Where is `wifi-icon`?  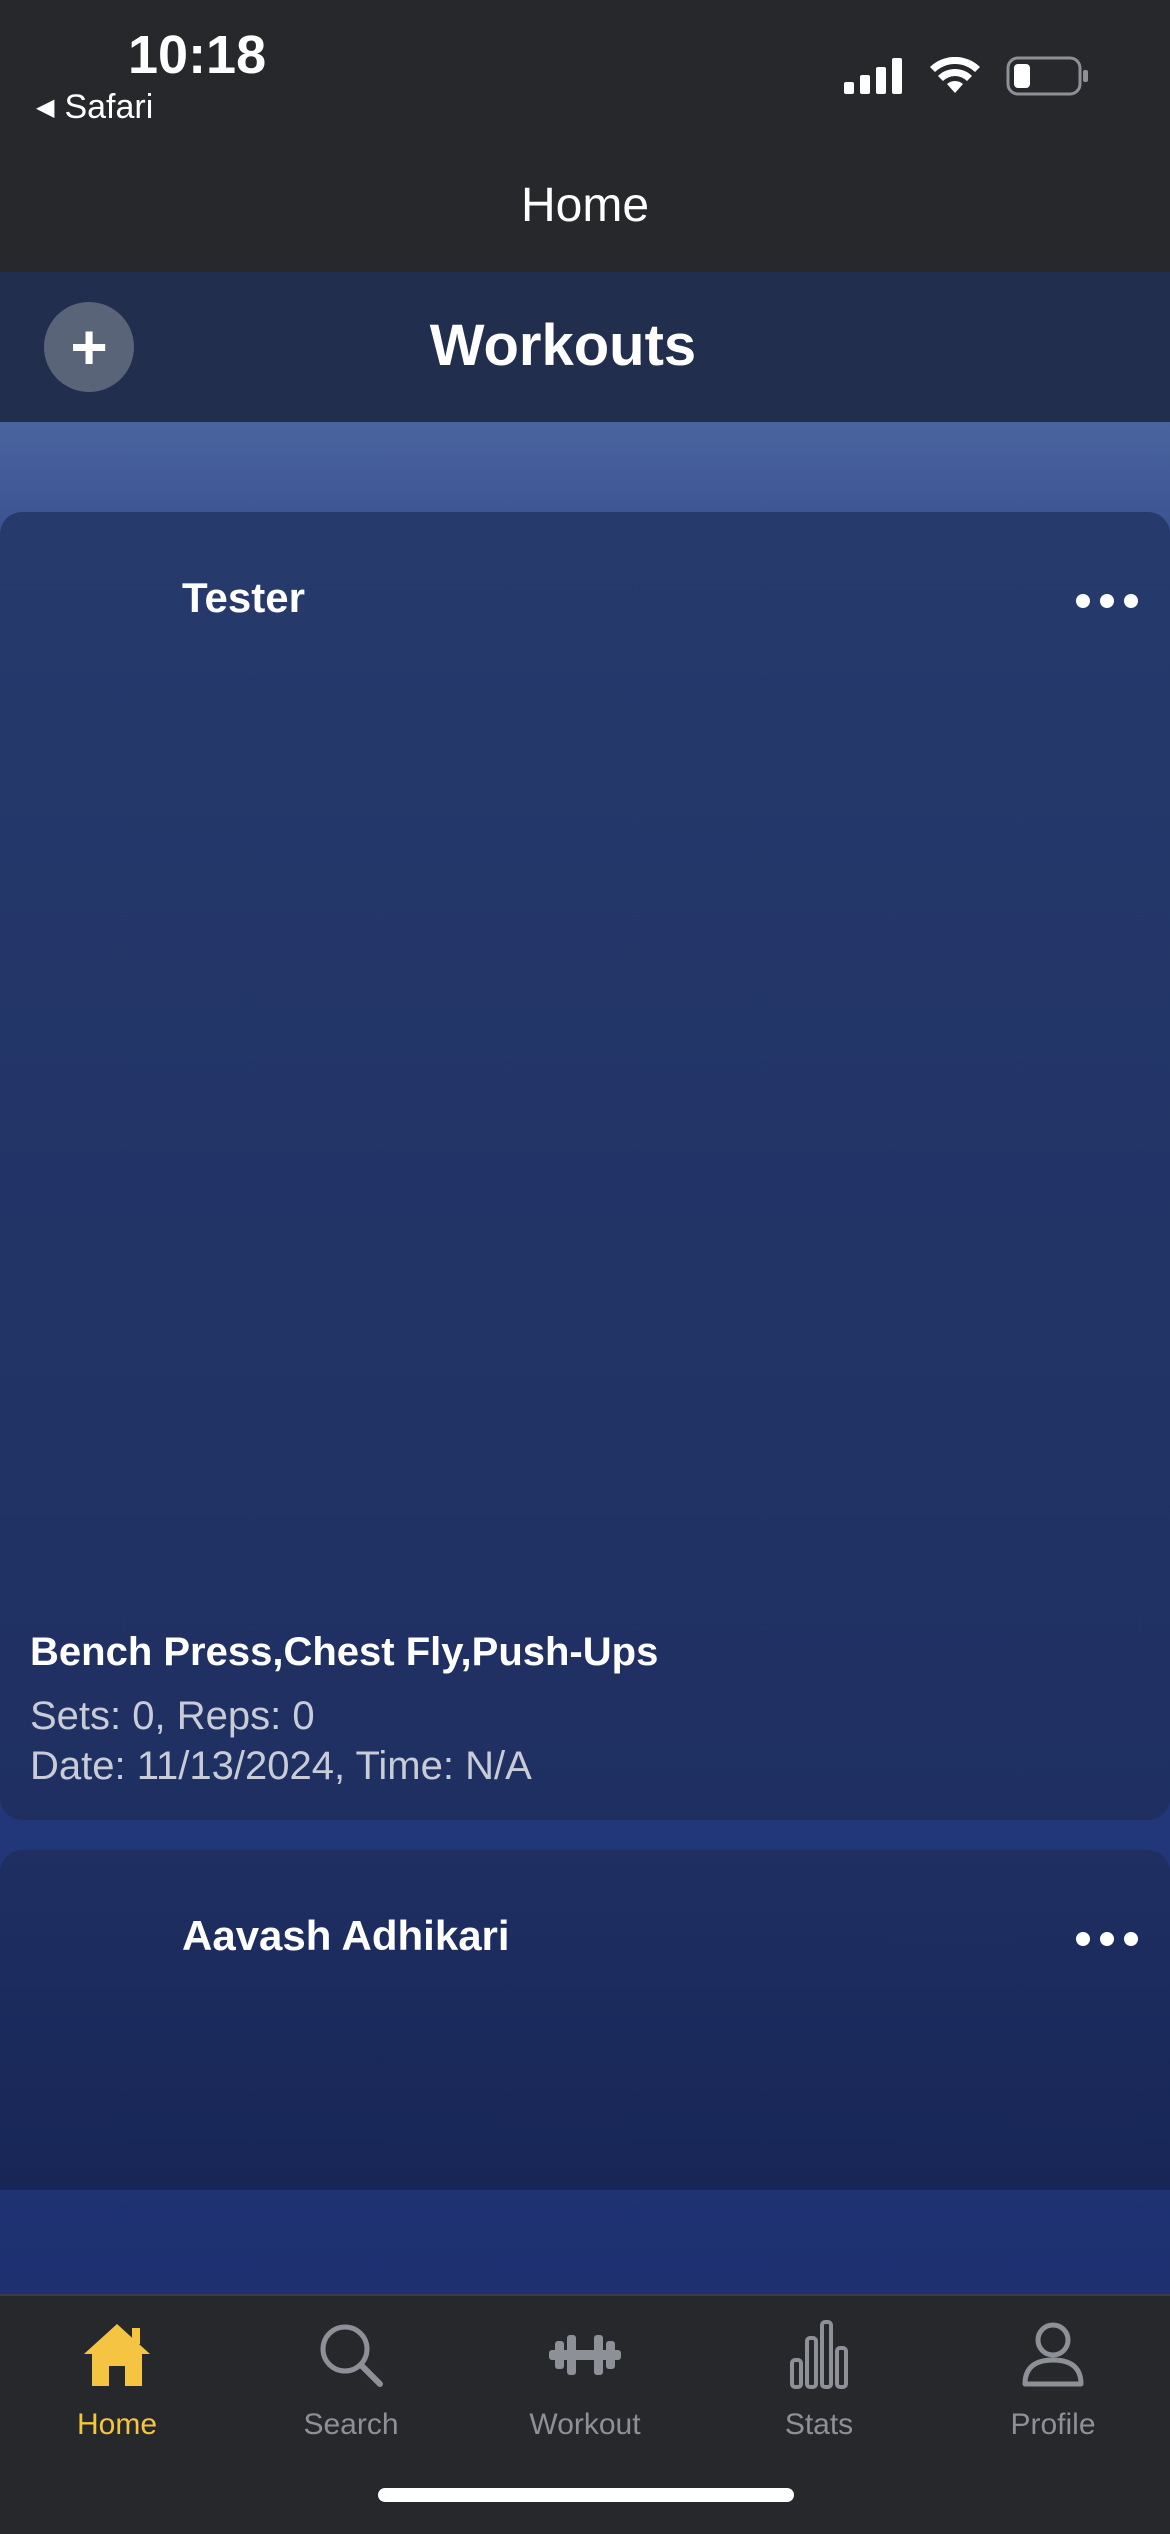
wifi-icon is located at coordinates (955, 75).